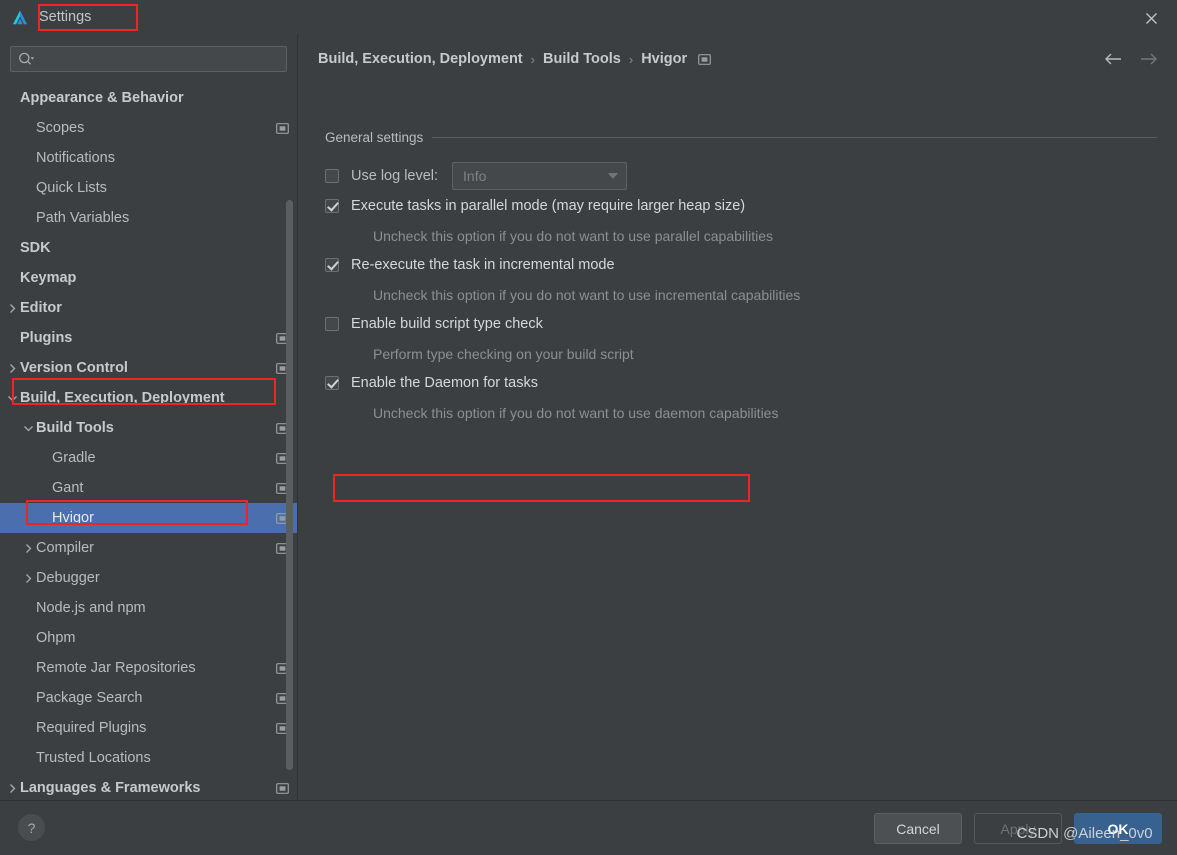 The image size is (1177, 855). What do you see at coordinates (74, 457) in the screenshot?
I see `sidebar-item-label: Gradle` at bounding box center [74, 457].